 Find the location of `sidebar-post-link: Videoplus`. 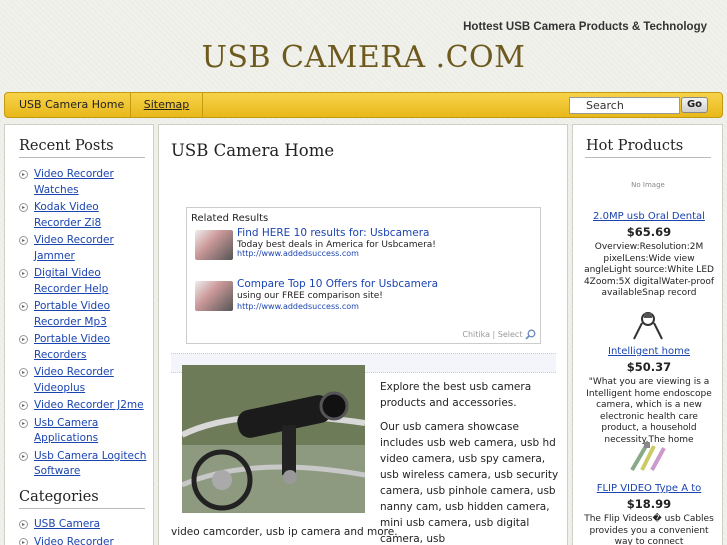

sidebar-post-link: Videoplus is located at coordinates (59, 388).